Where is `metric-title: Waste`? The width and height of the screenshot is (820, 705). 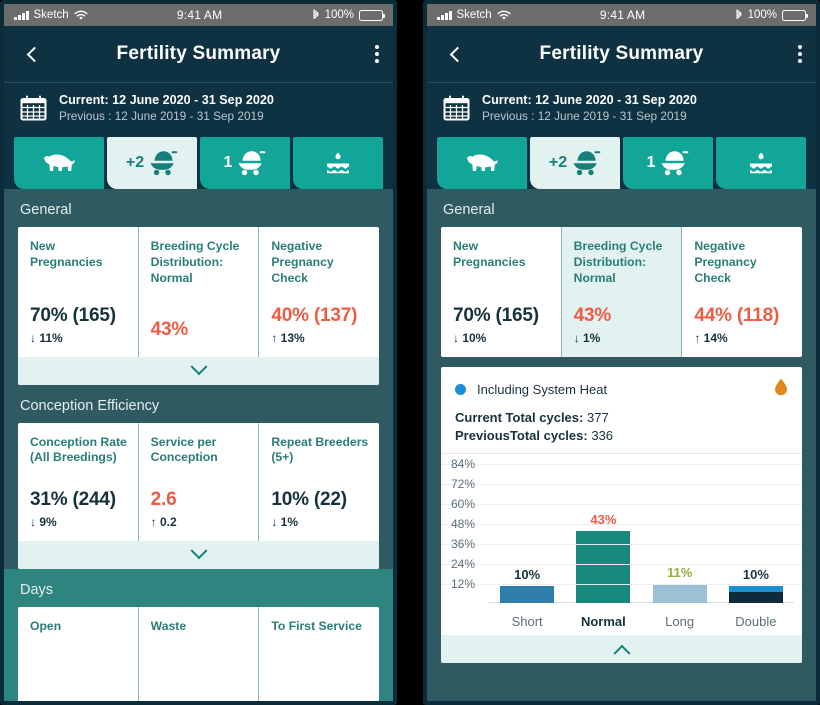 metric-title: Waste is located at coordinates (168, 625).